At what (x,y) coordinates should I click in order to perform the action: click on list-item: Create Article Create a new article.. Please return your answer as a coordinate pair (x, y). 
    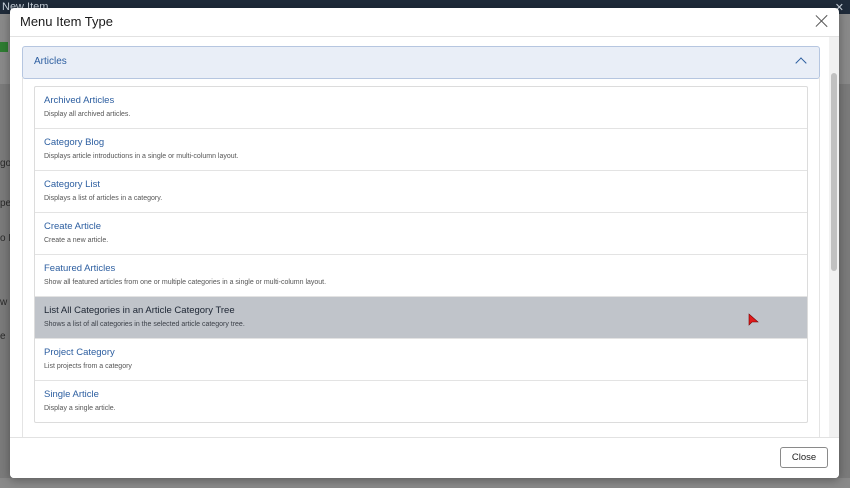
    Looking at the image, I should click on (421, 234).